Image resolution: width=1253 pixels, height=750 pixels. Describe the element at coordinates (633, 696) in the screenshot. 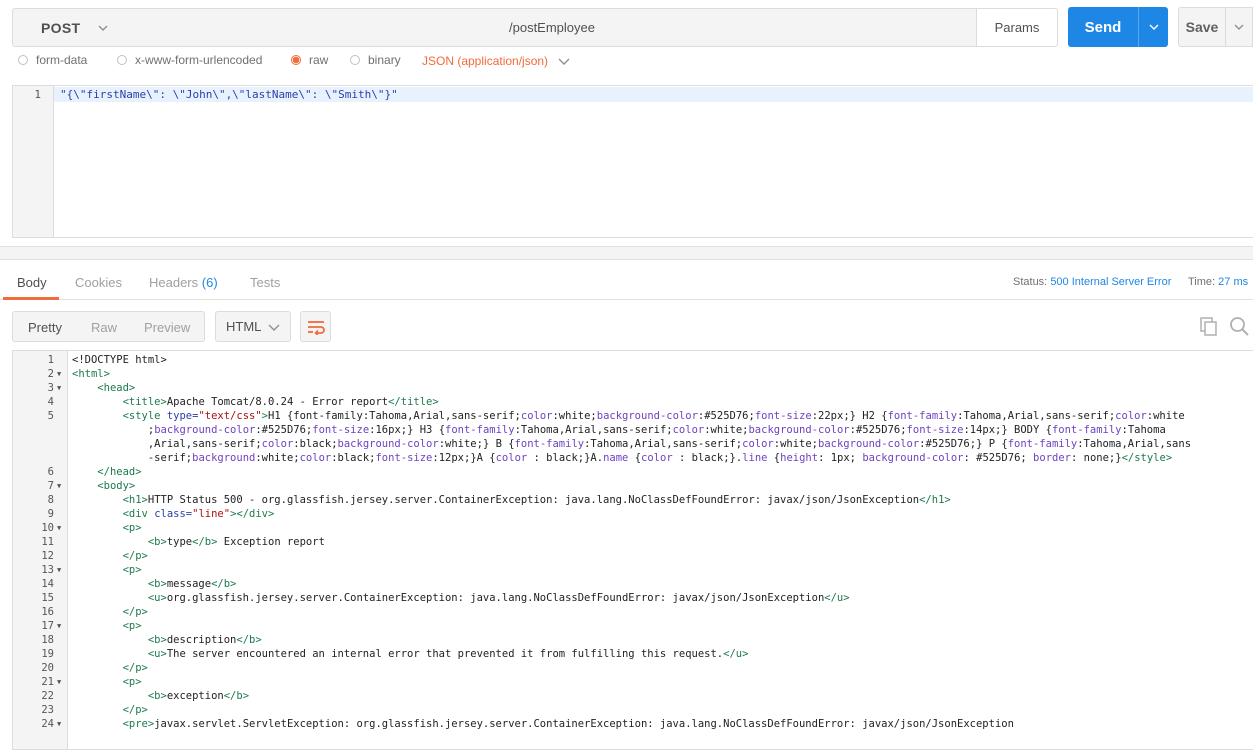

I see `code-line: 22 <b>exception</b>` at that location.